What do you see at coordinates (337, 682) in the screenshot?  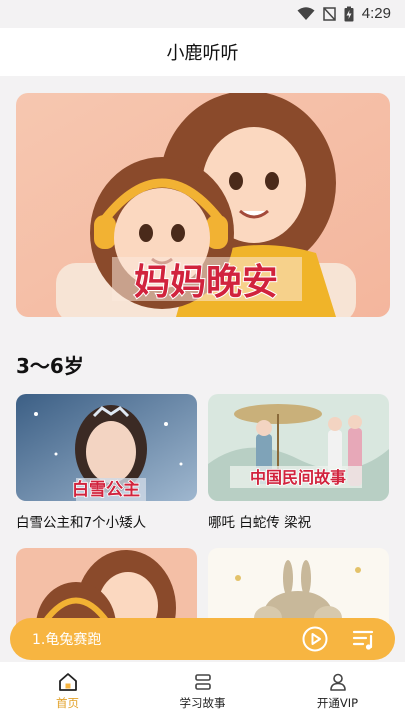 I see `user-icon` at bounding box center [337, 682].